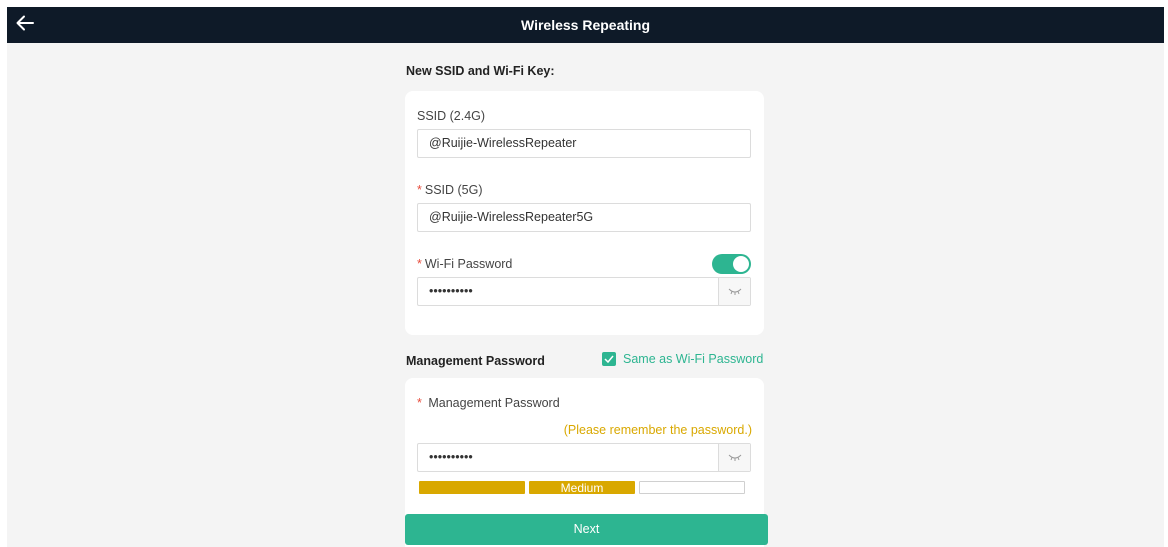 This screenshot has height=547, width=1168. Describe the element at coordinates (450, 190) in the screenshot. I see `ssid-5g-label: * SSID (5G)` at that location.